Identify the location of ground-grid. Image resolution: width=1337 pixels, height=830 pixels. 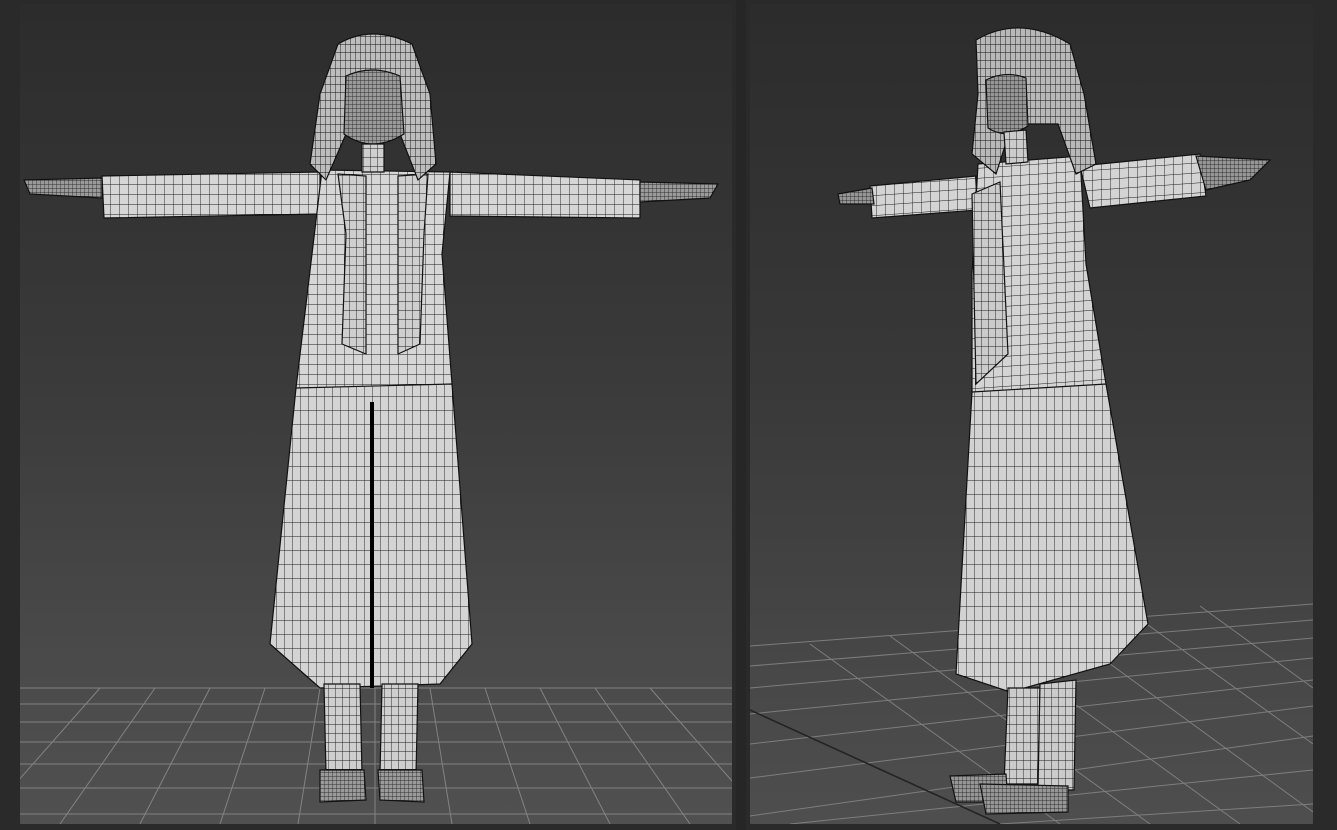
(376, 755).